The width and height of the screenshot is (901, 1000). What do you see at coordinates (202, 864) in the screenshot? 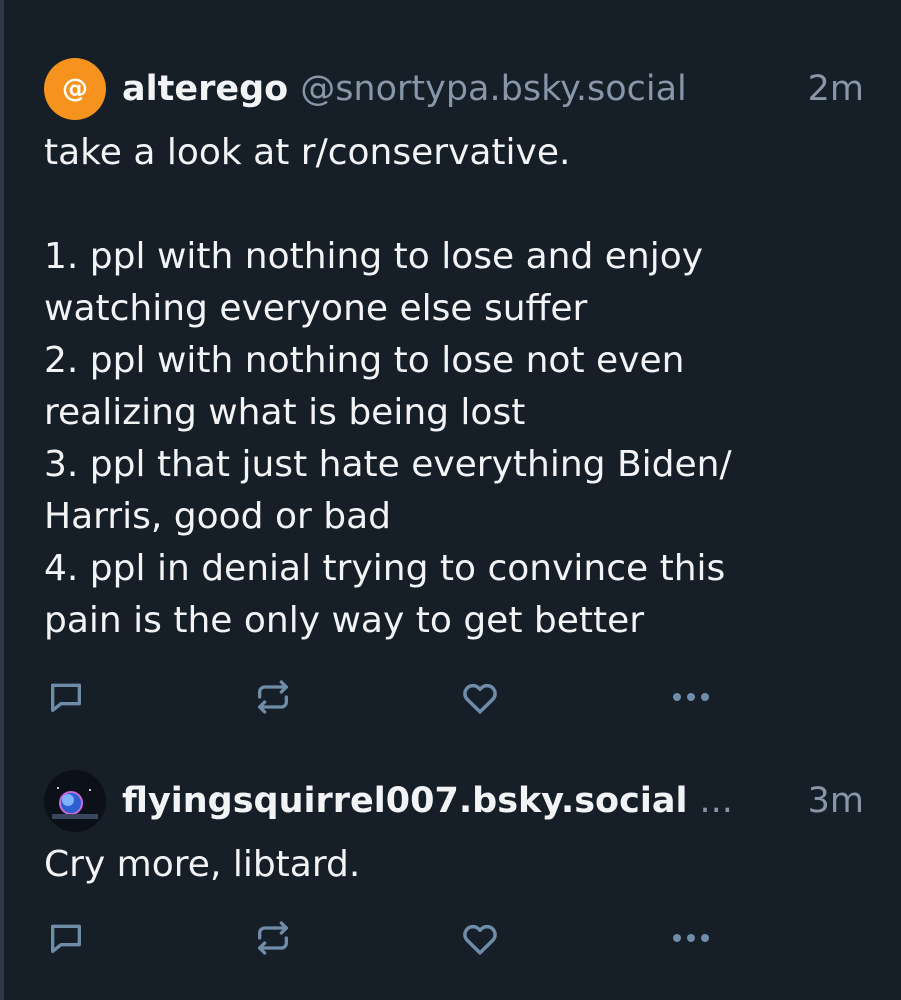
I see `post-text: Cry more, libtard.` at bounding box center [202, 864].